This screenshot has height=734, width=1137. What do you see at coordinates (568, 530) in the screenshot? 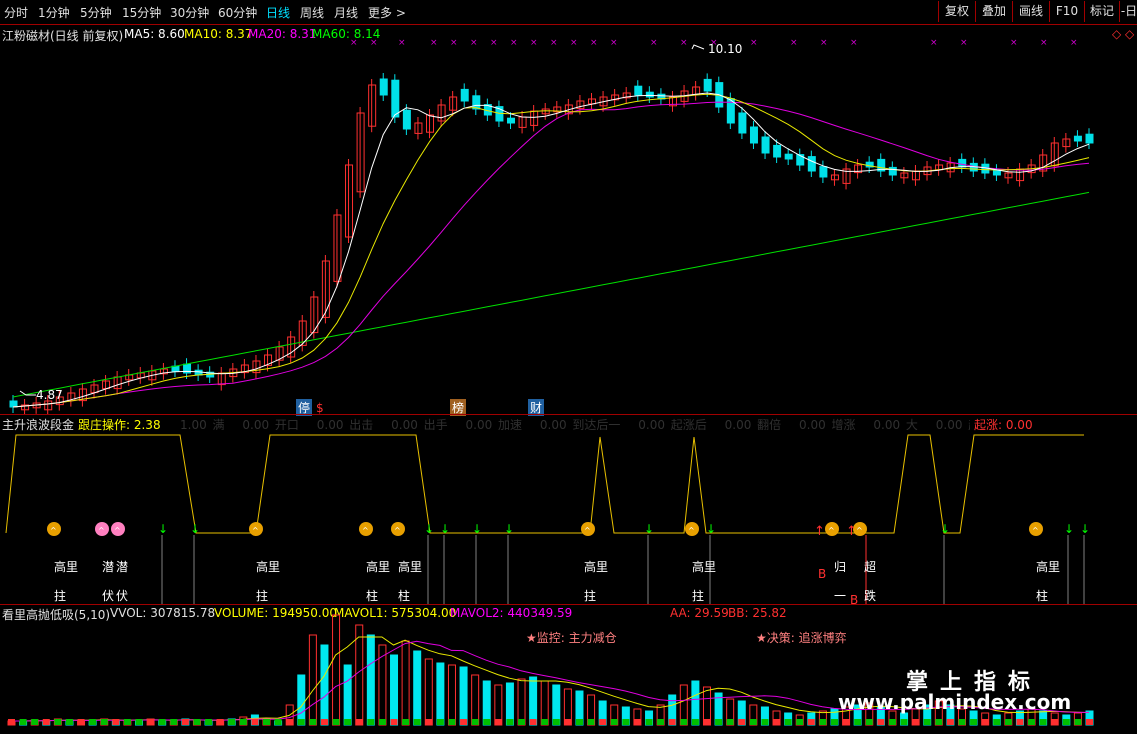
I see `signal-icons: ^ ^ ^ ^ ^ ^ ^ ^ ^ ^ ^ ↓ ↓ ↓ ↓ ↓ ↓ ↓ ↓ ↓ ↓ ↓ ↑ ↑` at bounding box center [568, 530].